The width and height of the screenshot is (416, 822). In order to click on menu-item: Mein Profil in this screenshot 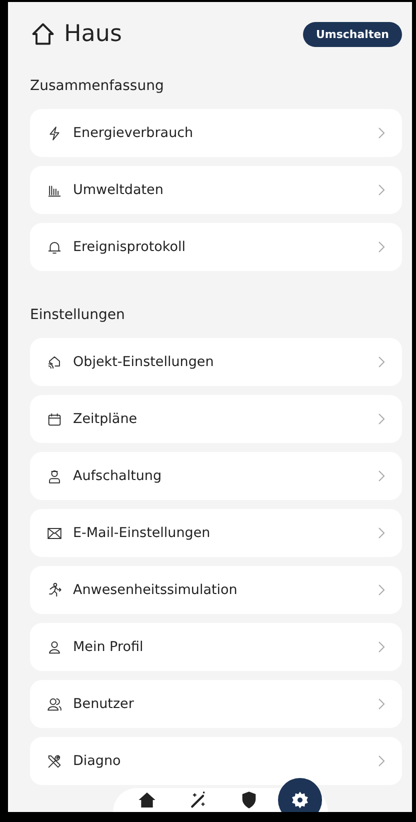, I will do `click(216, 647)`.